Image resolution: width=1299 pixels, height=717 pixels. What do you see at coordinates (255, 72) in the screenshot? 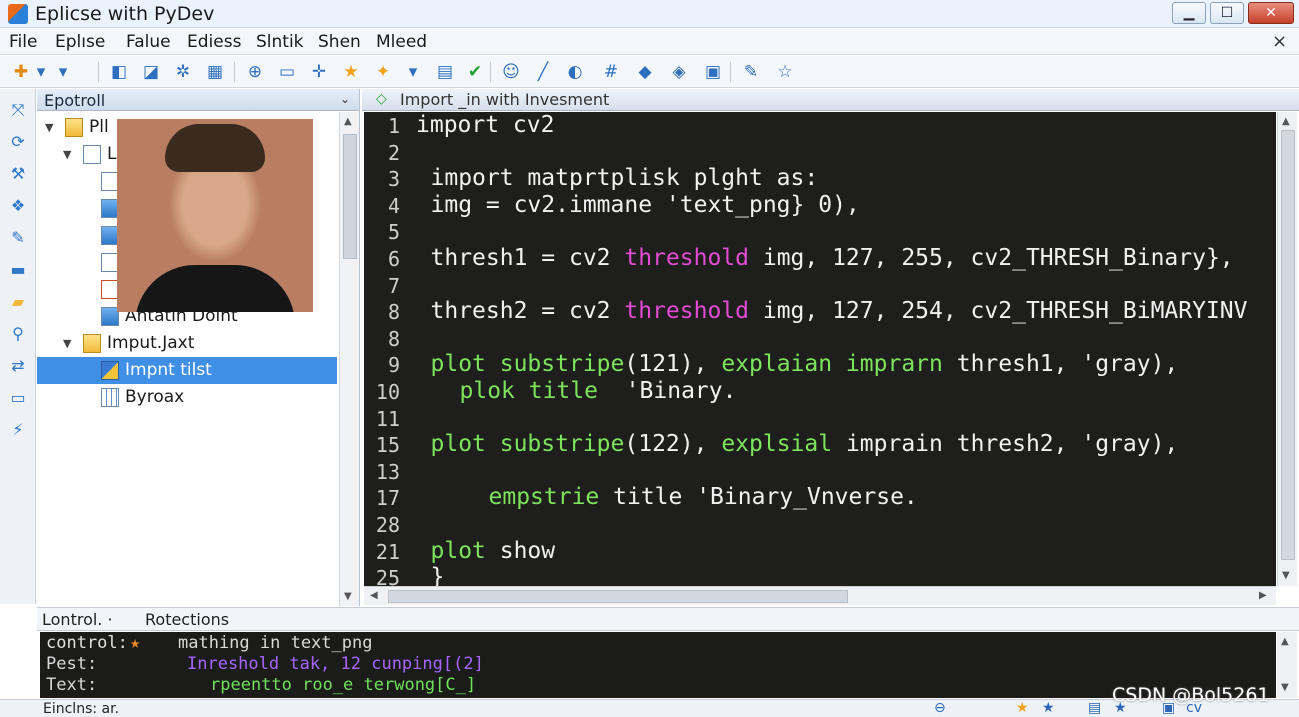
I see `crosshair-icon: ⊕` at bounding box center [255, 72].